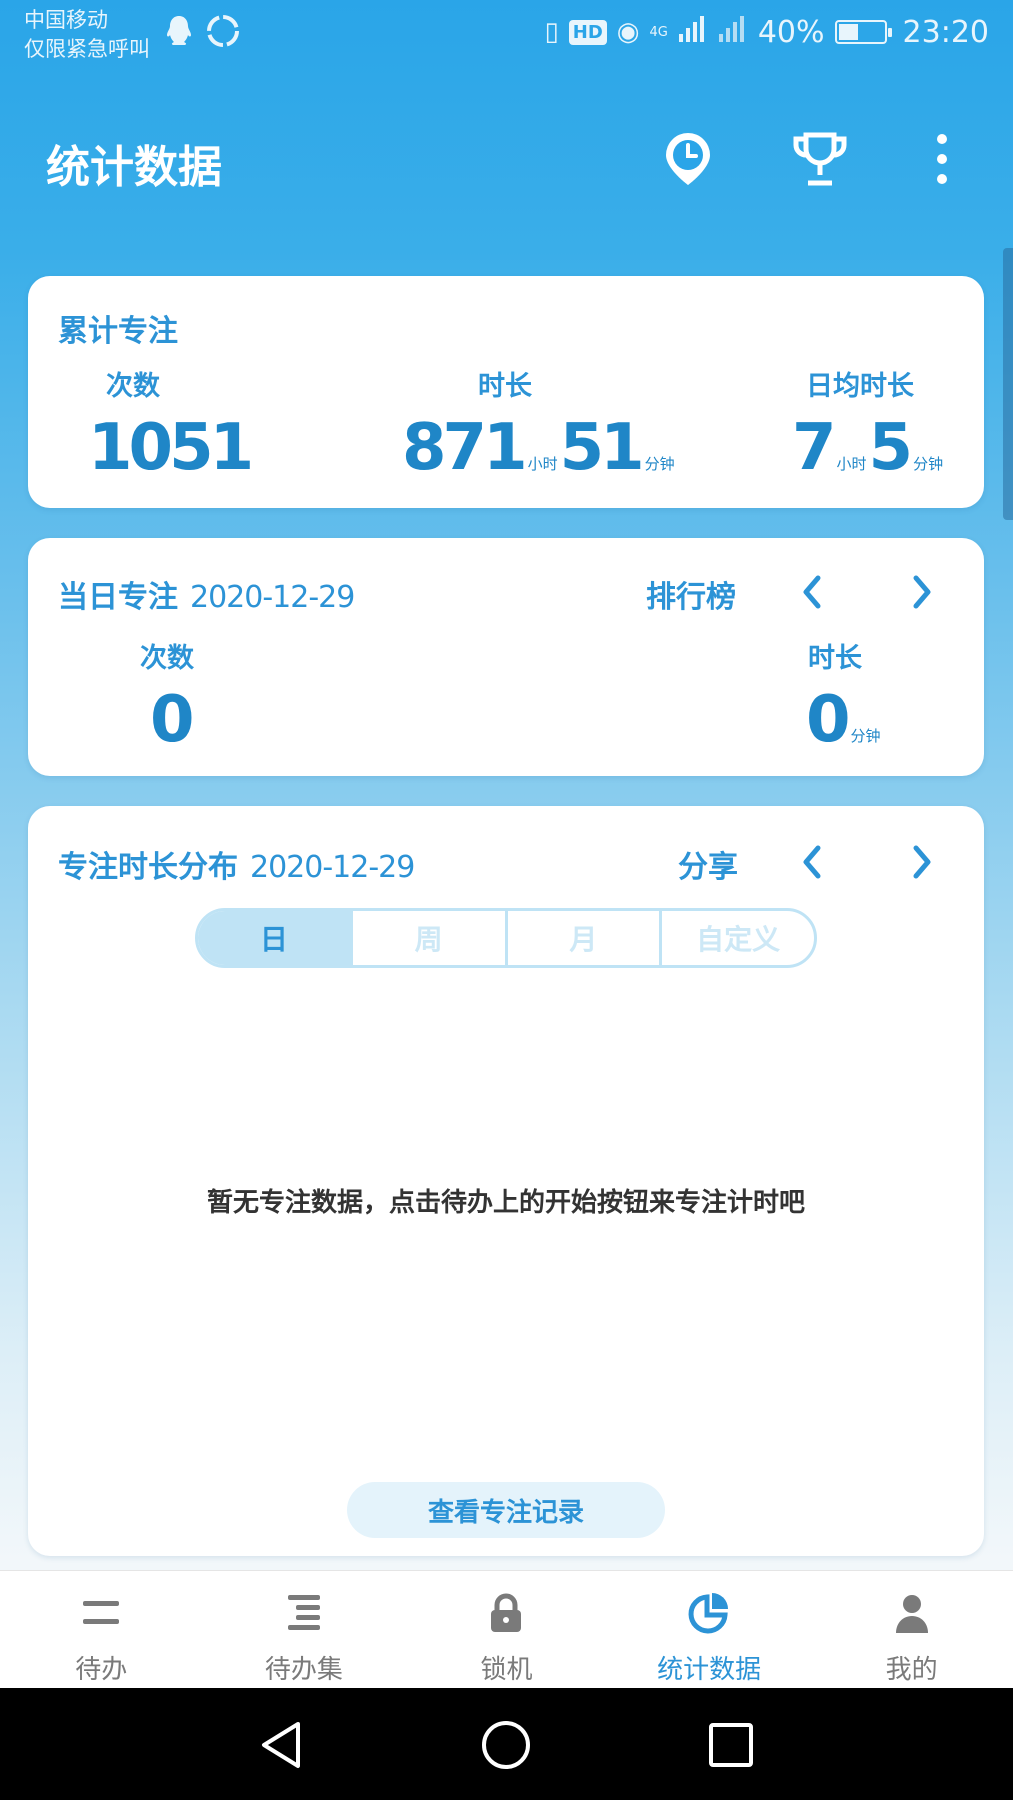 Image resolution: width=1013 pixels, height=1800 pixels. What do you see at coordinates (738, 938) in the screenshot?
I see `tab-custom: 自定义` at bounding box center [738, 938].